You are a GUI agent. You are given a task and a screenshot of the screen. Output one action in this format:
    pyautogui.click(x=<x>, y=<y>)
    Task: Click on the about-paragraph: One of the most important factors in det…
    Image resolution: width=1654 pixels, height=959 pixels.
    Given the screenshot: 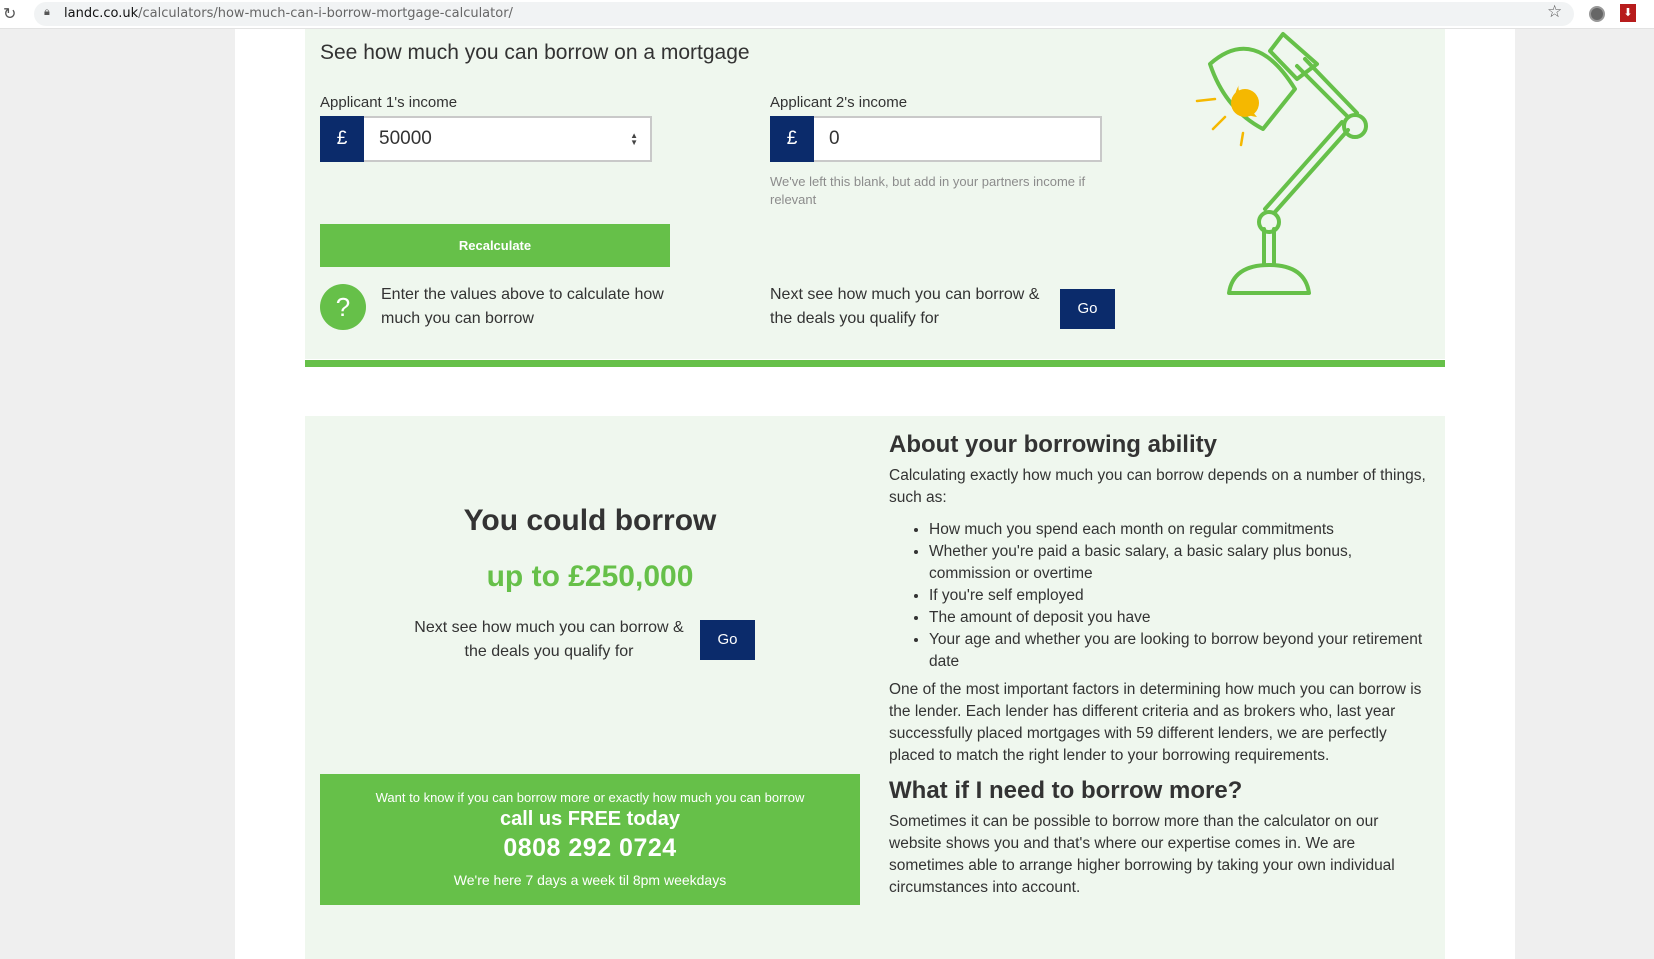 What is the action you would take?
    pyautogui.click(x=1155, y=722)
    